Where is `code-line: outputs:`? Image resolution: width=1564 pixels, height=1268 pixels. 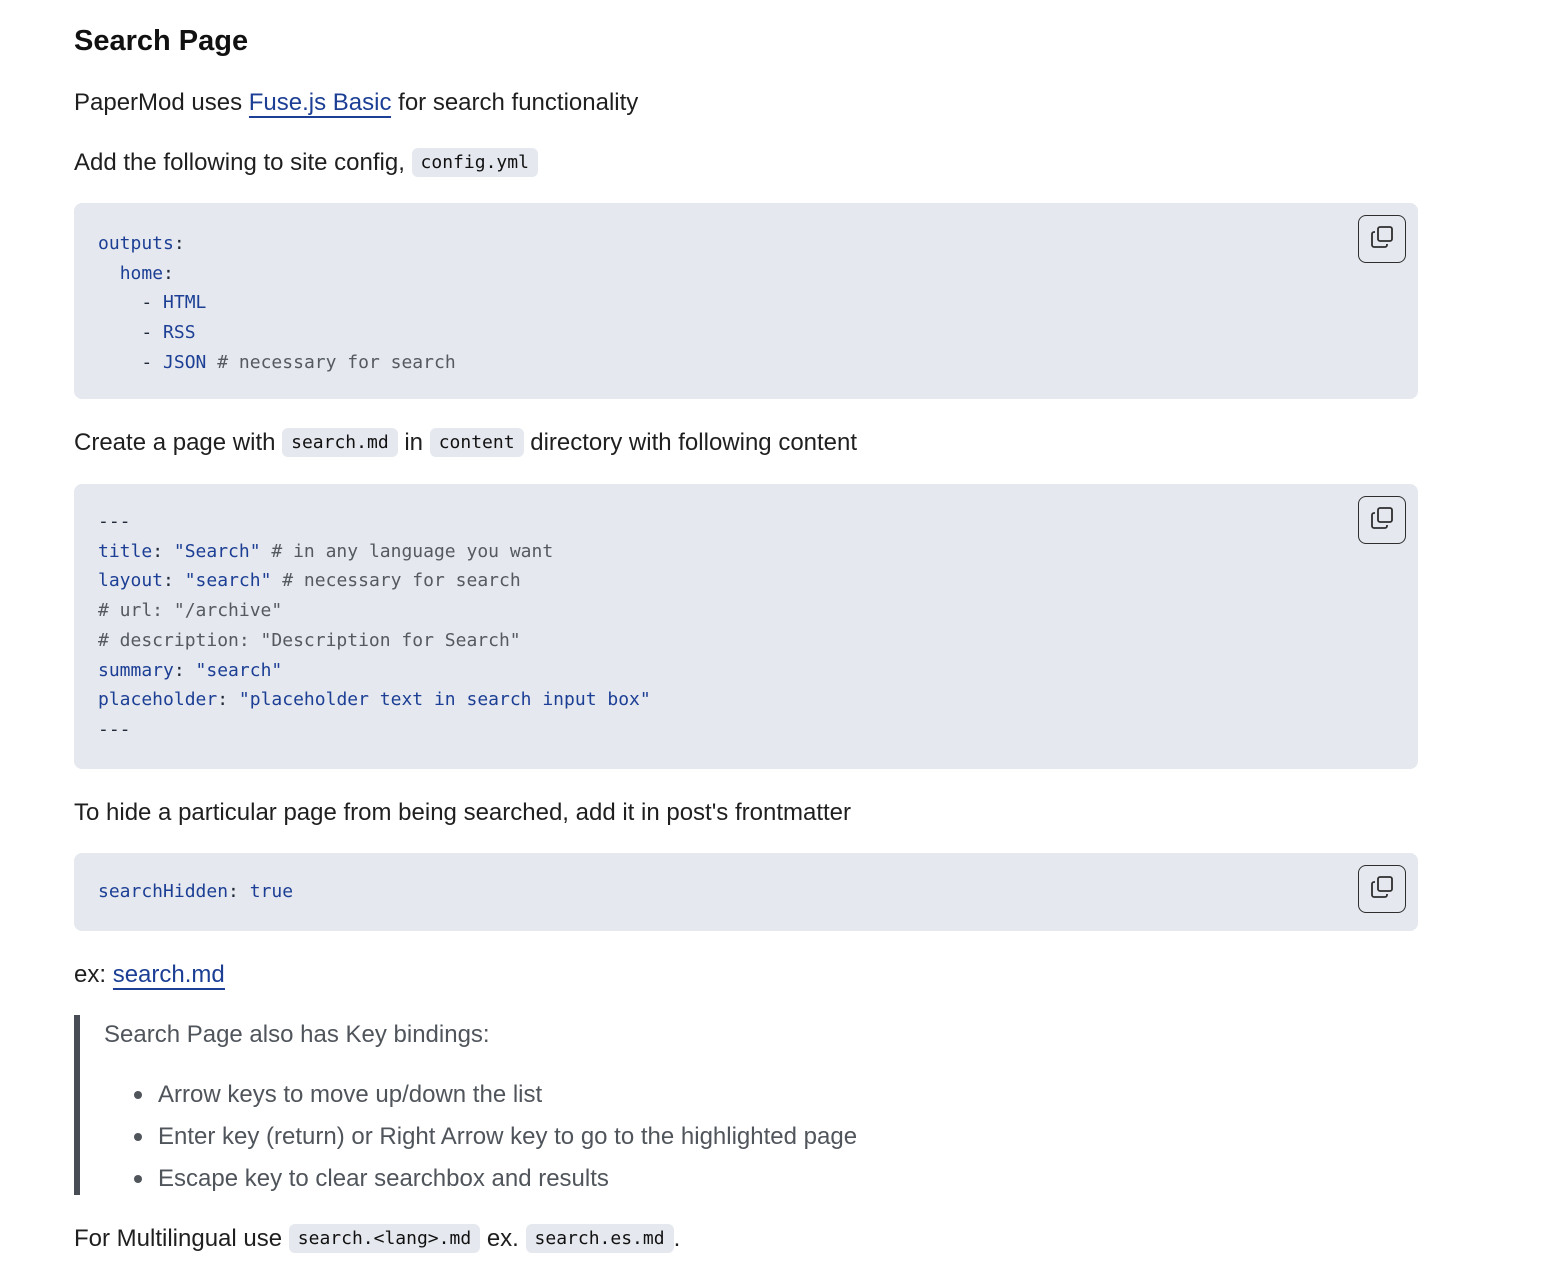
code-line: outputs: is located at coordinates (141, 243).